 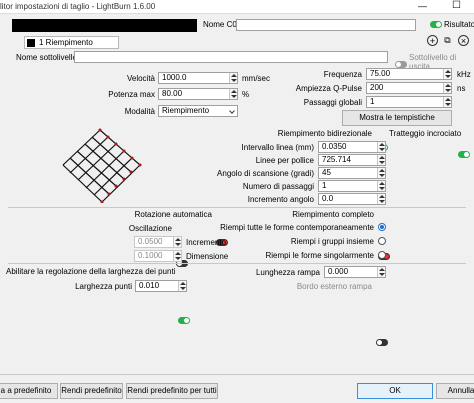 I want to click on annulla-button: Annulla, so click(x=455, y=391).